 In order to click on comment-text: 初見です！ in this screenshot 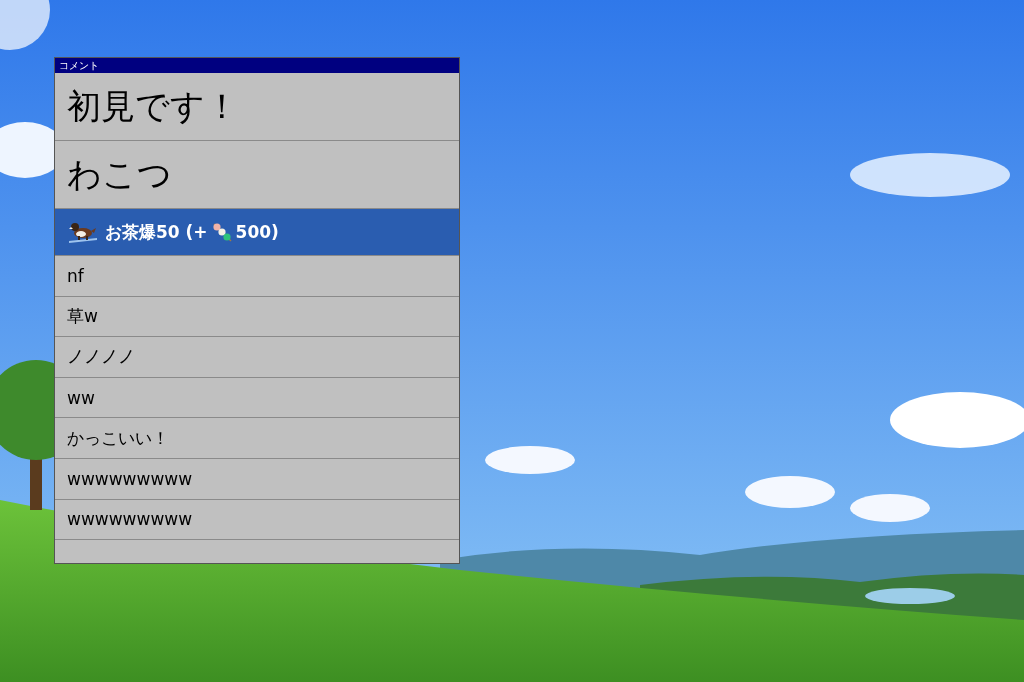, I will do `click(153, 106)`.